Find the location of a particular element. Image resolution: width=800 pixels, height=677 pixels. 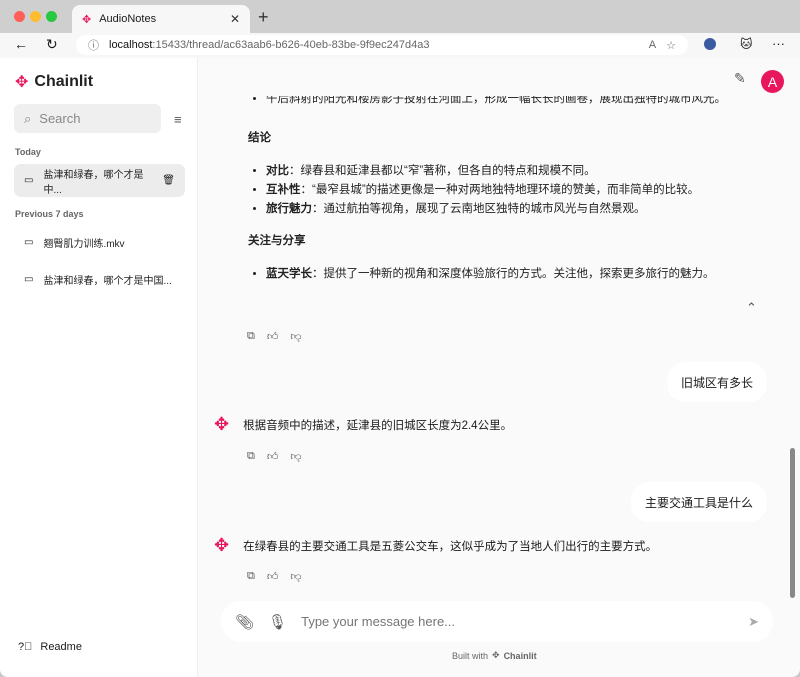

assistant-message: ✥ 根据音频中的描述，延津县的旧城区长度为2.4公里。 is located at coordinates (363, 424).